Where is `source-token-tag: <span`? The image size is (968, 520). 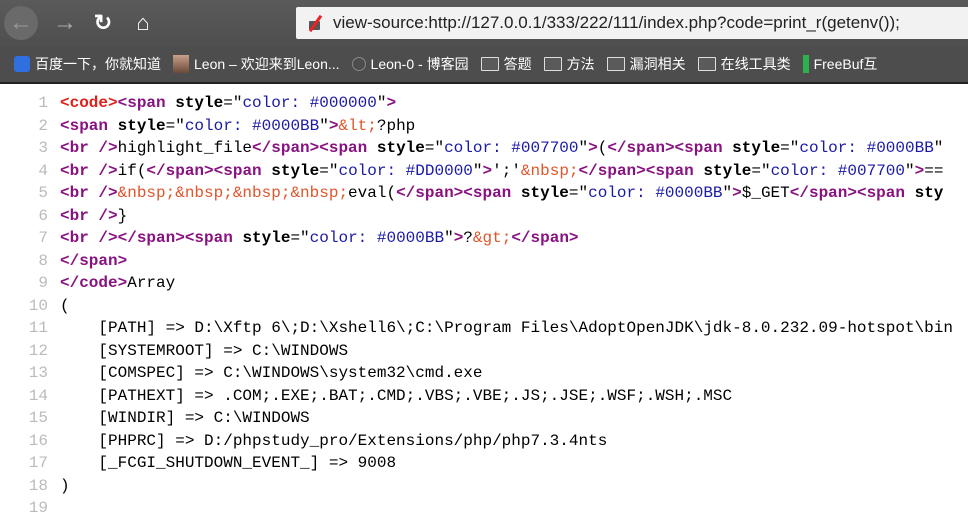
source-token-tag: <span is located at coordinates (89, 125).